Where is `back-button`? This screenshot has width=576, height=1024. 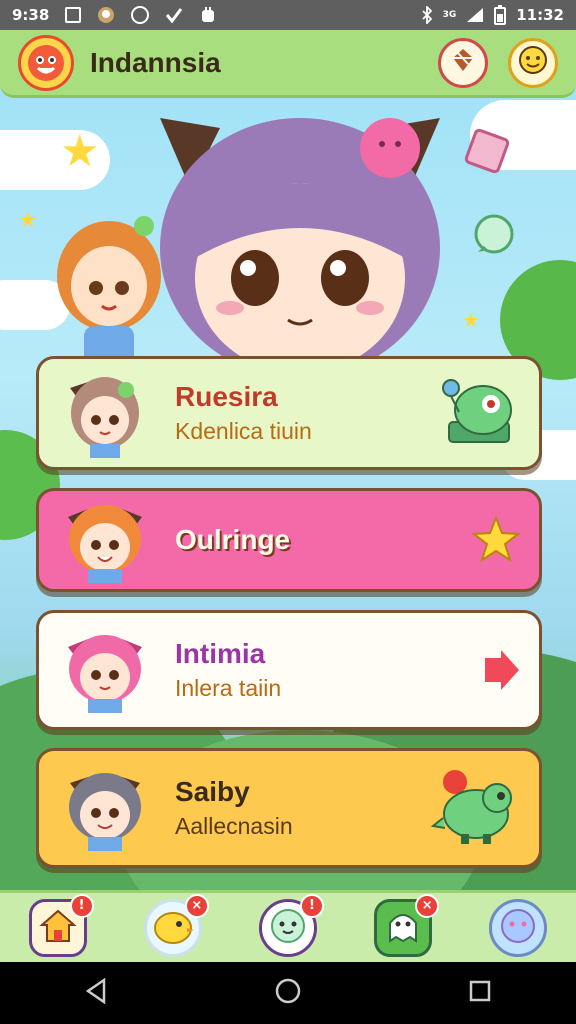 back-button is located at coordinates (96, 993).